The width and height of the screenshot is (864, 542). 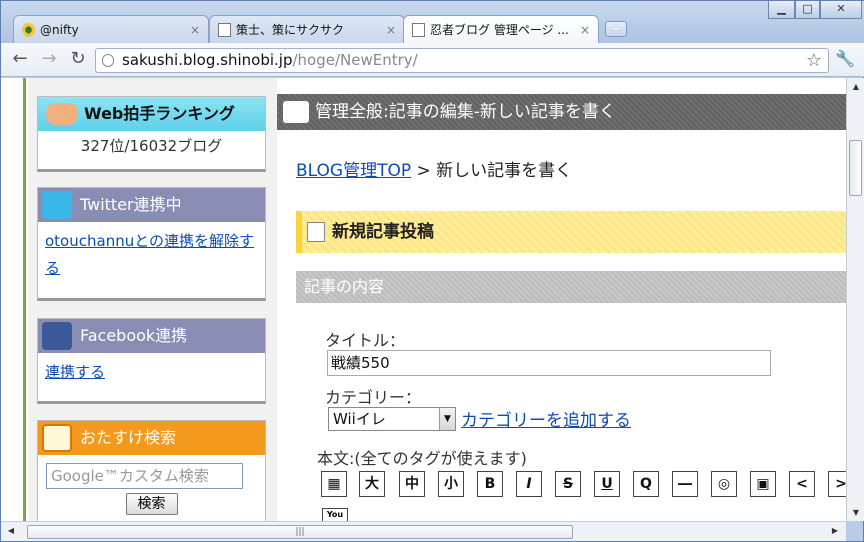 What do you see at coordinates (837, 484) in the screenshot?
I see `gt-tag-button: >` at bounding box center [837, 484].